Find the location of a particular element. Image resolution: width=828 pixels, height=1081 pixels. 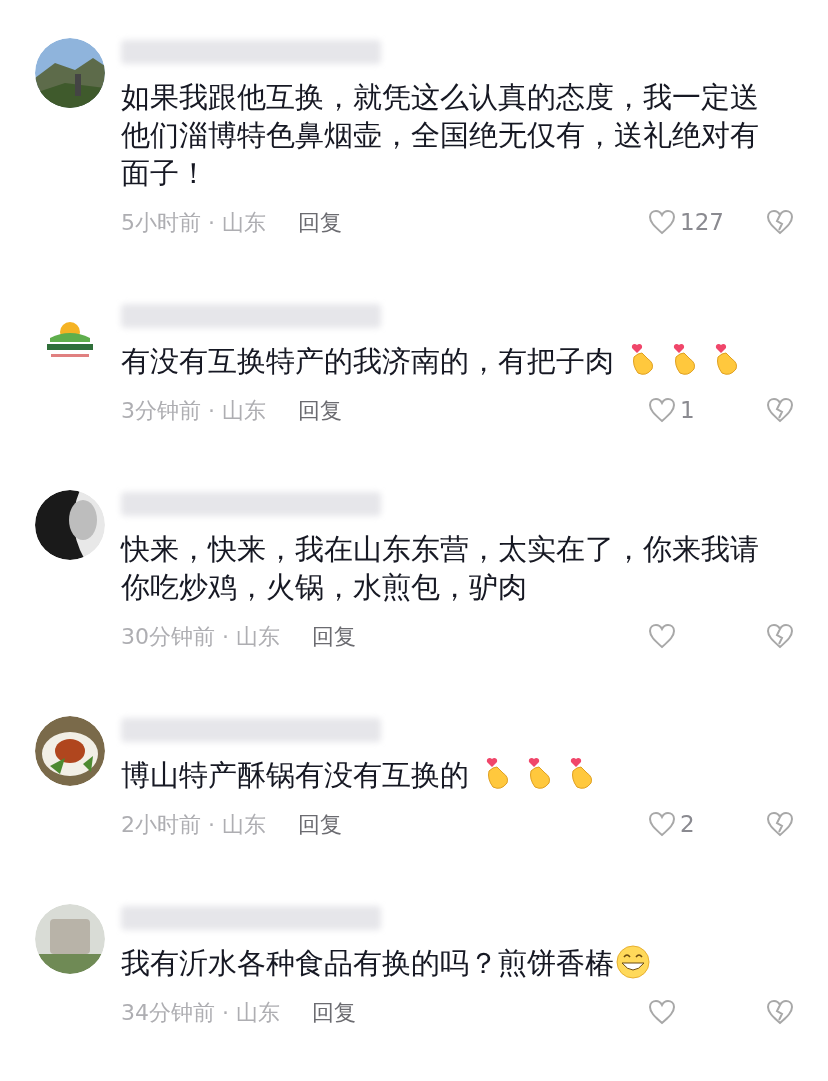

comment-meta: 2小时前 · 山东 is located at coordinates (193, 824).